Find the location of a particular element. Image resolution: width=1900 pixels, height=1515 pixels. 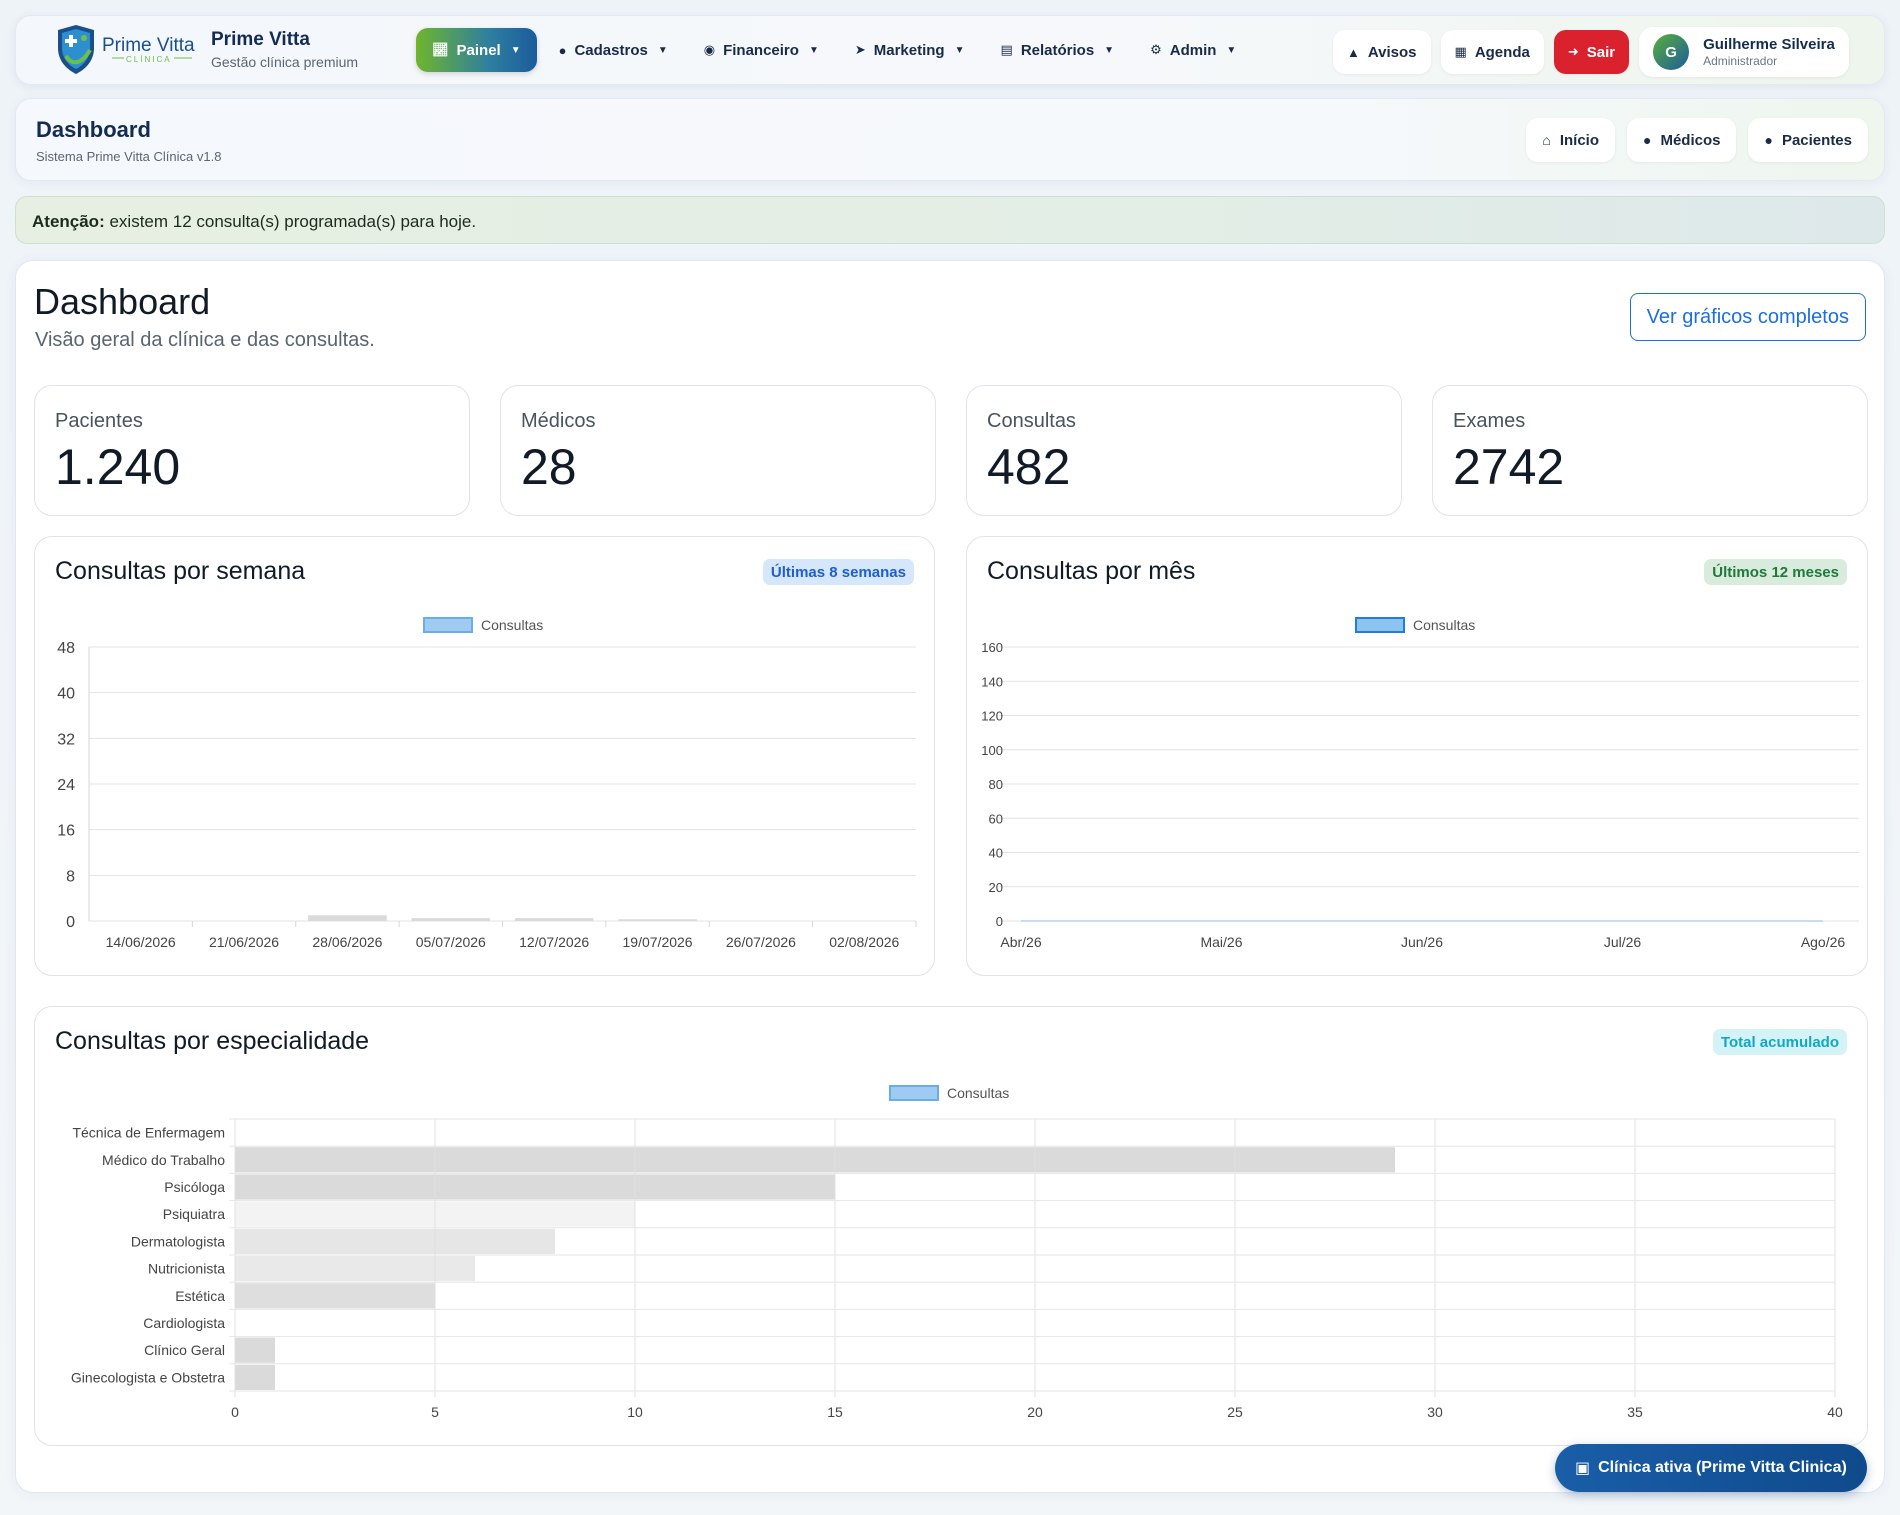

stat-value: 2742 is located at coordinates (1509, 467).